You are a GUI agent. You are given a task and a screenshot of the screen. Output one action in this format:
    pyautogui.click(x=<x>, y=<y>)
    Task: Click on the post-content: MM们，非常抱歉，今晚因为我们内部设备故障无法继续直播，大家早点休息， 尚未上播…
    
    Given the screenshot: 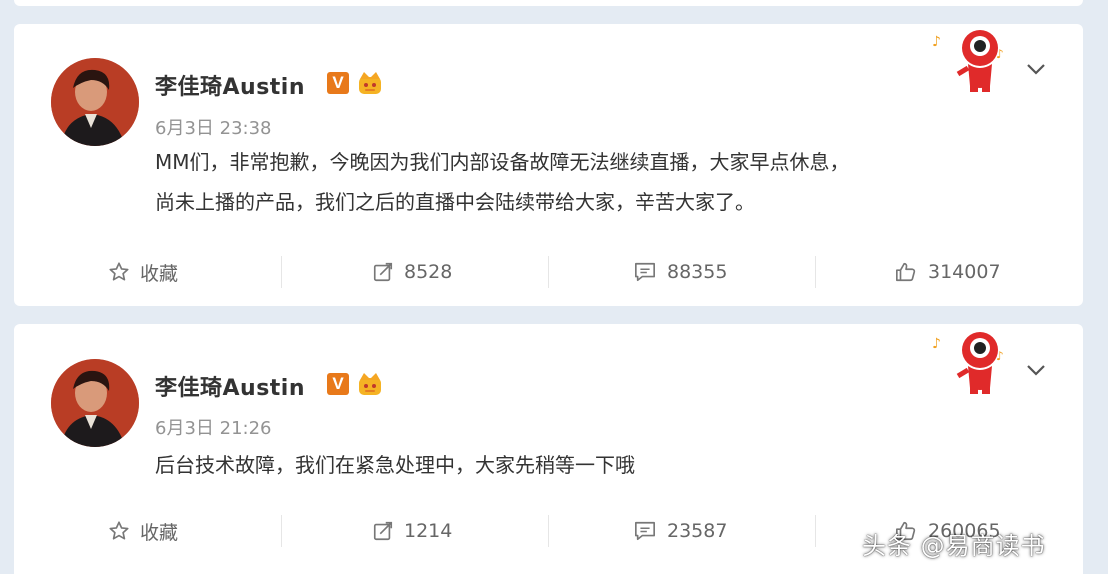 What is the action you would take?
    pyautogui.click(x=605, y=182)
    